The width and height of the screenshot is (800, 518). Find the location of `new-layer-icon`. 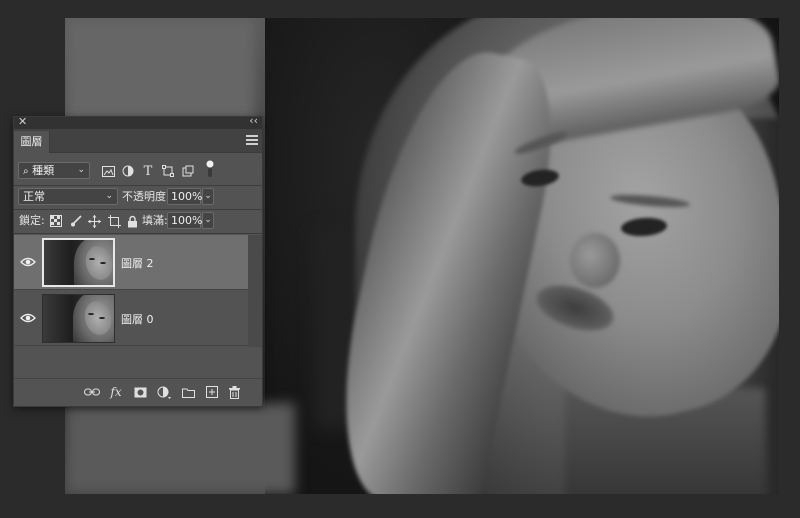

new-layer-icon is located at coordinates (212, 392).